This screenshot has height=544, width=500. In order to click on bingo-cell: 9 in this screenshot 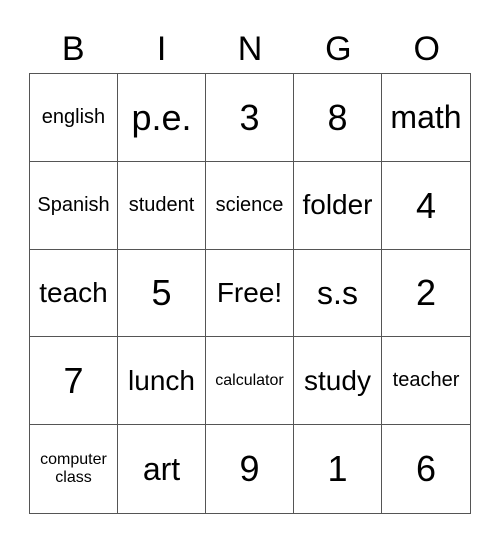, I will do `click(250, 469)`.